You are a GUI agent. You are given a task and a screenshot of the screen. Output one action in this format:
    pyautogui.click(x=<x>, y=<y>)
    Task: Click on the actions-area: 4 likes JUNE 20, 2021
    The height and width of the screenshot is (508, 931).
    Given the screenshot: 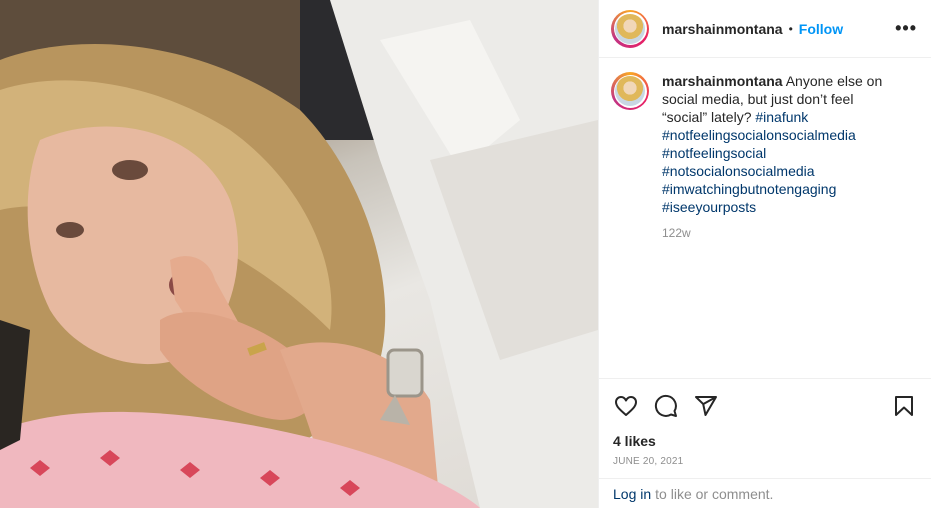 What is the action you would take?
    pyautogui.click(x=765, y=428)
    